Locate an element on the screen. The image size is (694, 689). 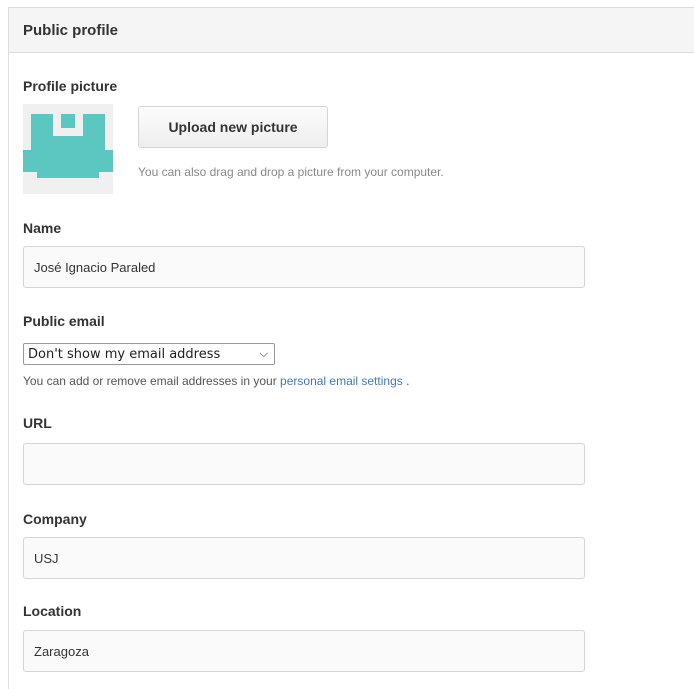
public-email-select: Don't show my email address ⌵ is located at coordinates (149, 354).